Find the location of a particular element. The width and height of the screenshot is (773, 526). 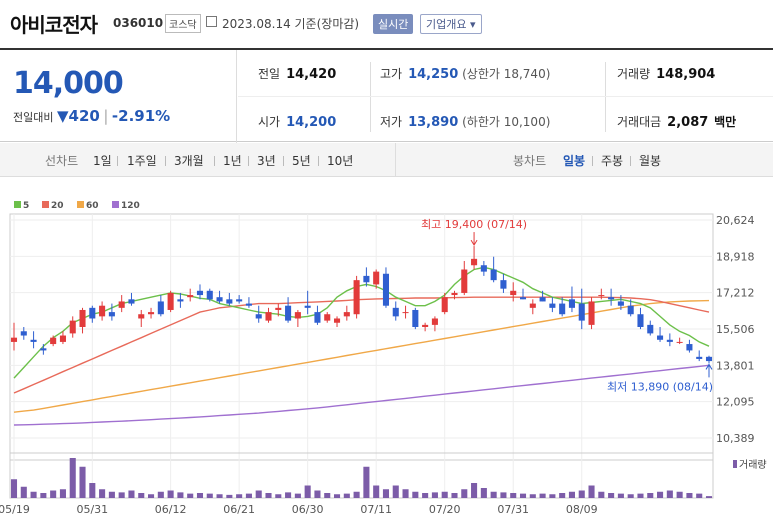

x-tick-label: 07/31 is located at coordinates (513, 509).